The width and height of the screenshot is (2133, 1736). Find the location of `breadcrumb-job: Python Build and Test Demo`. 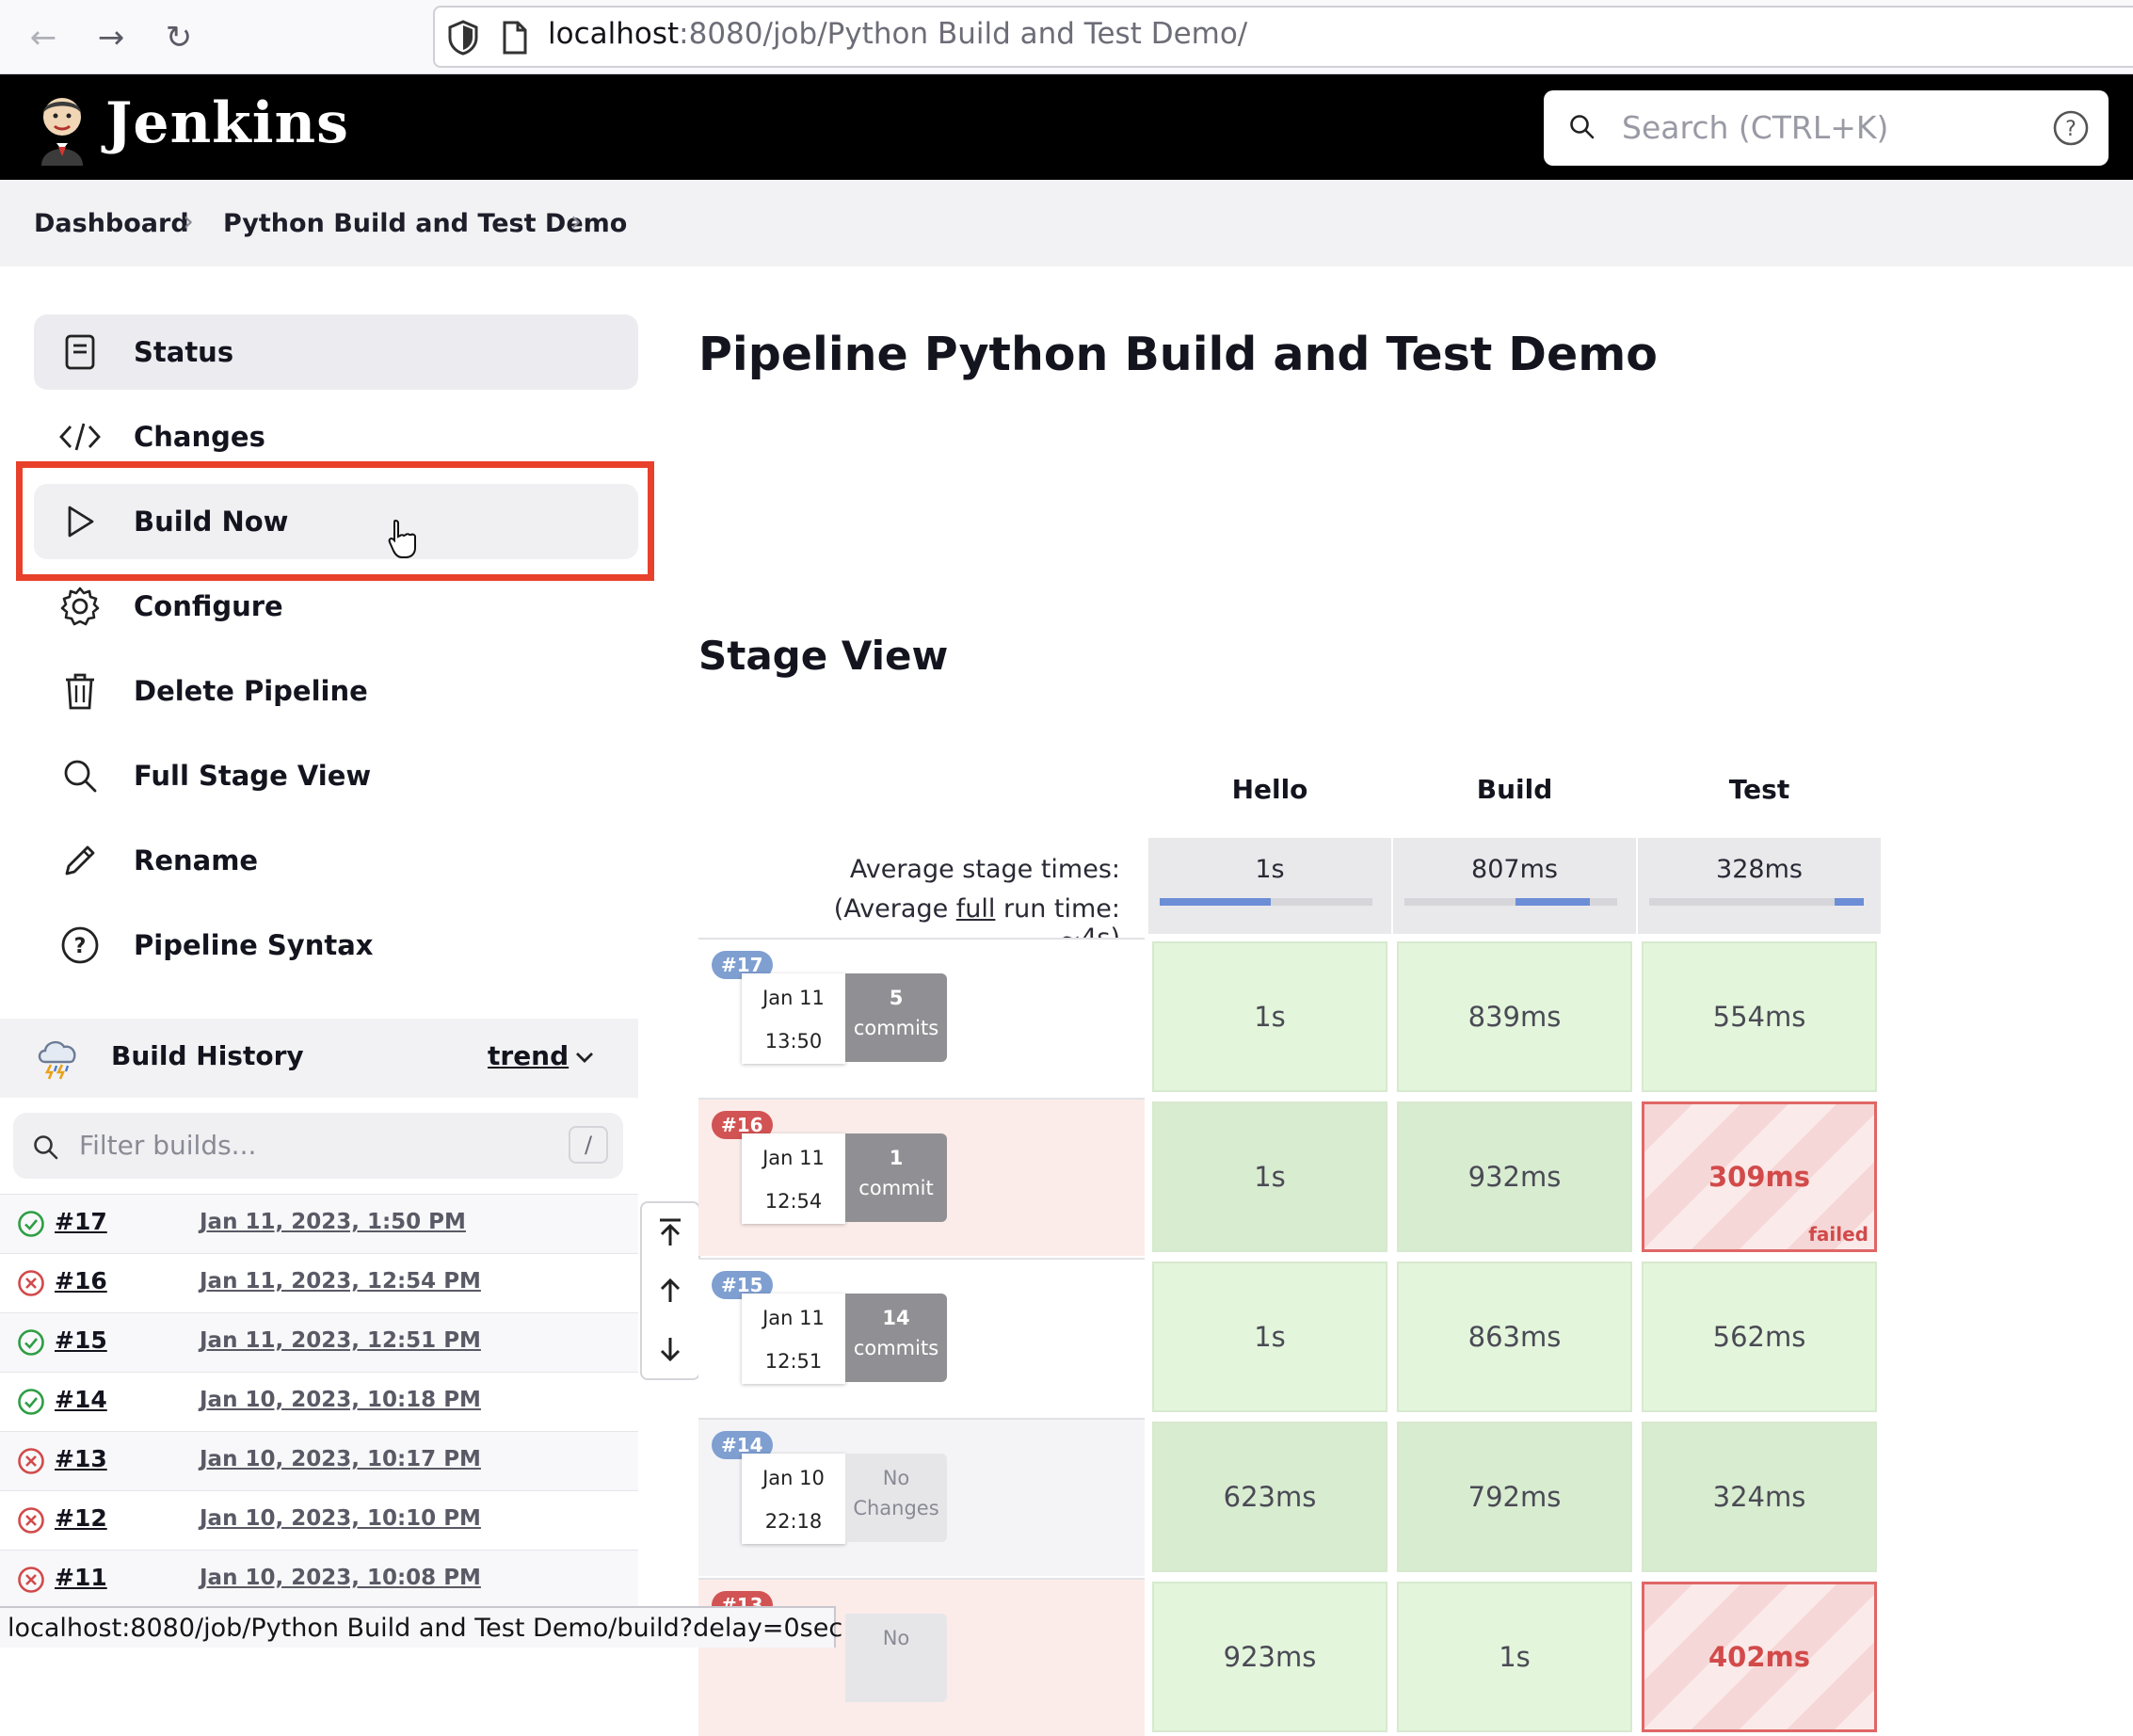

breadcrumb-job: Python Build and Test Demo is located at coordinates (425, 224).